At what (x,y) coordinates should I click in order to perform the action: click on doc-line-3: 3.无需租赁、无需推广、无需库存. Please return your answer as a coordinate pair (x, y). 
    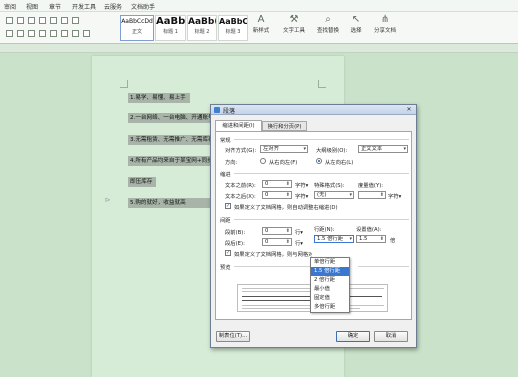
    Looking at the image, I should click on (169, 140).